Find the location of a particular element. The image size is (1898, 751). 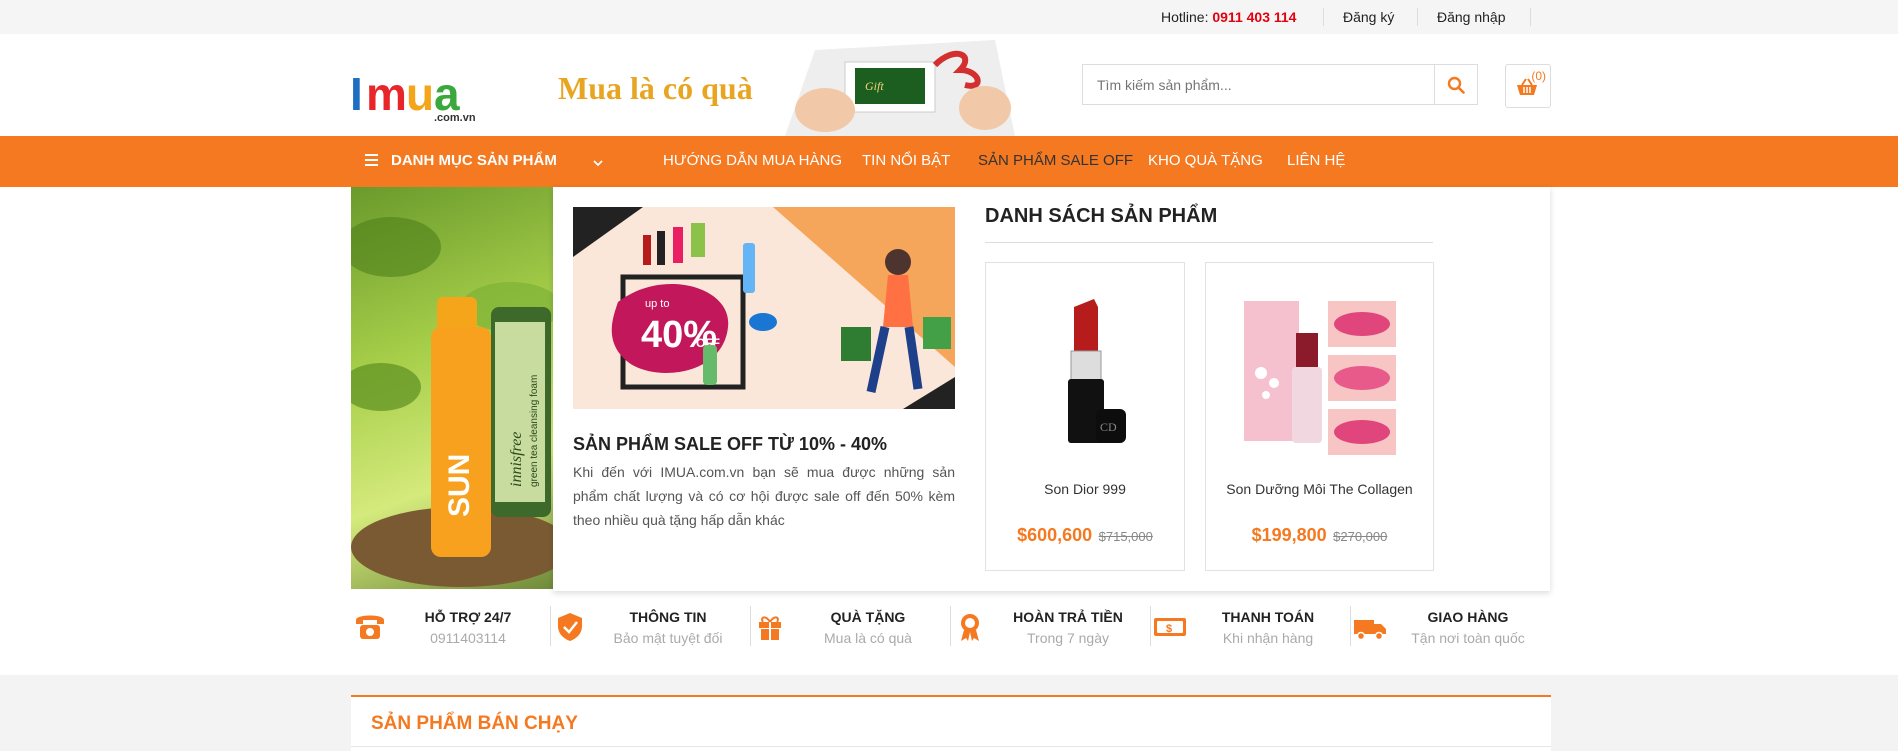

feature-subtitle: 0911403114 is located at coordinates (468, 638).